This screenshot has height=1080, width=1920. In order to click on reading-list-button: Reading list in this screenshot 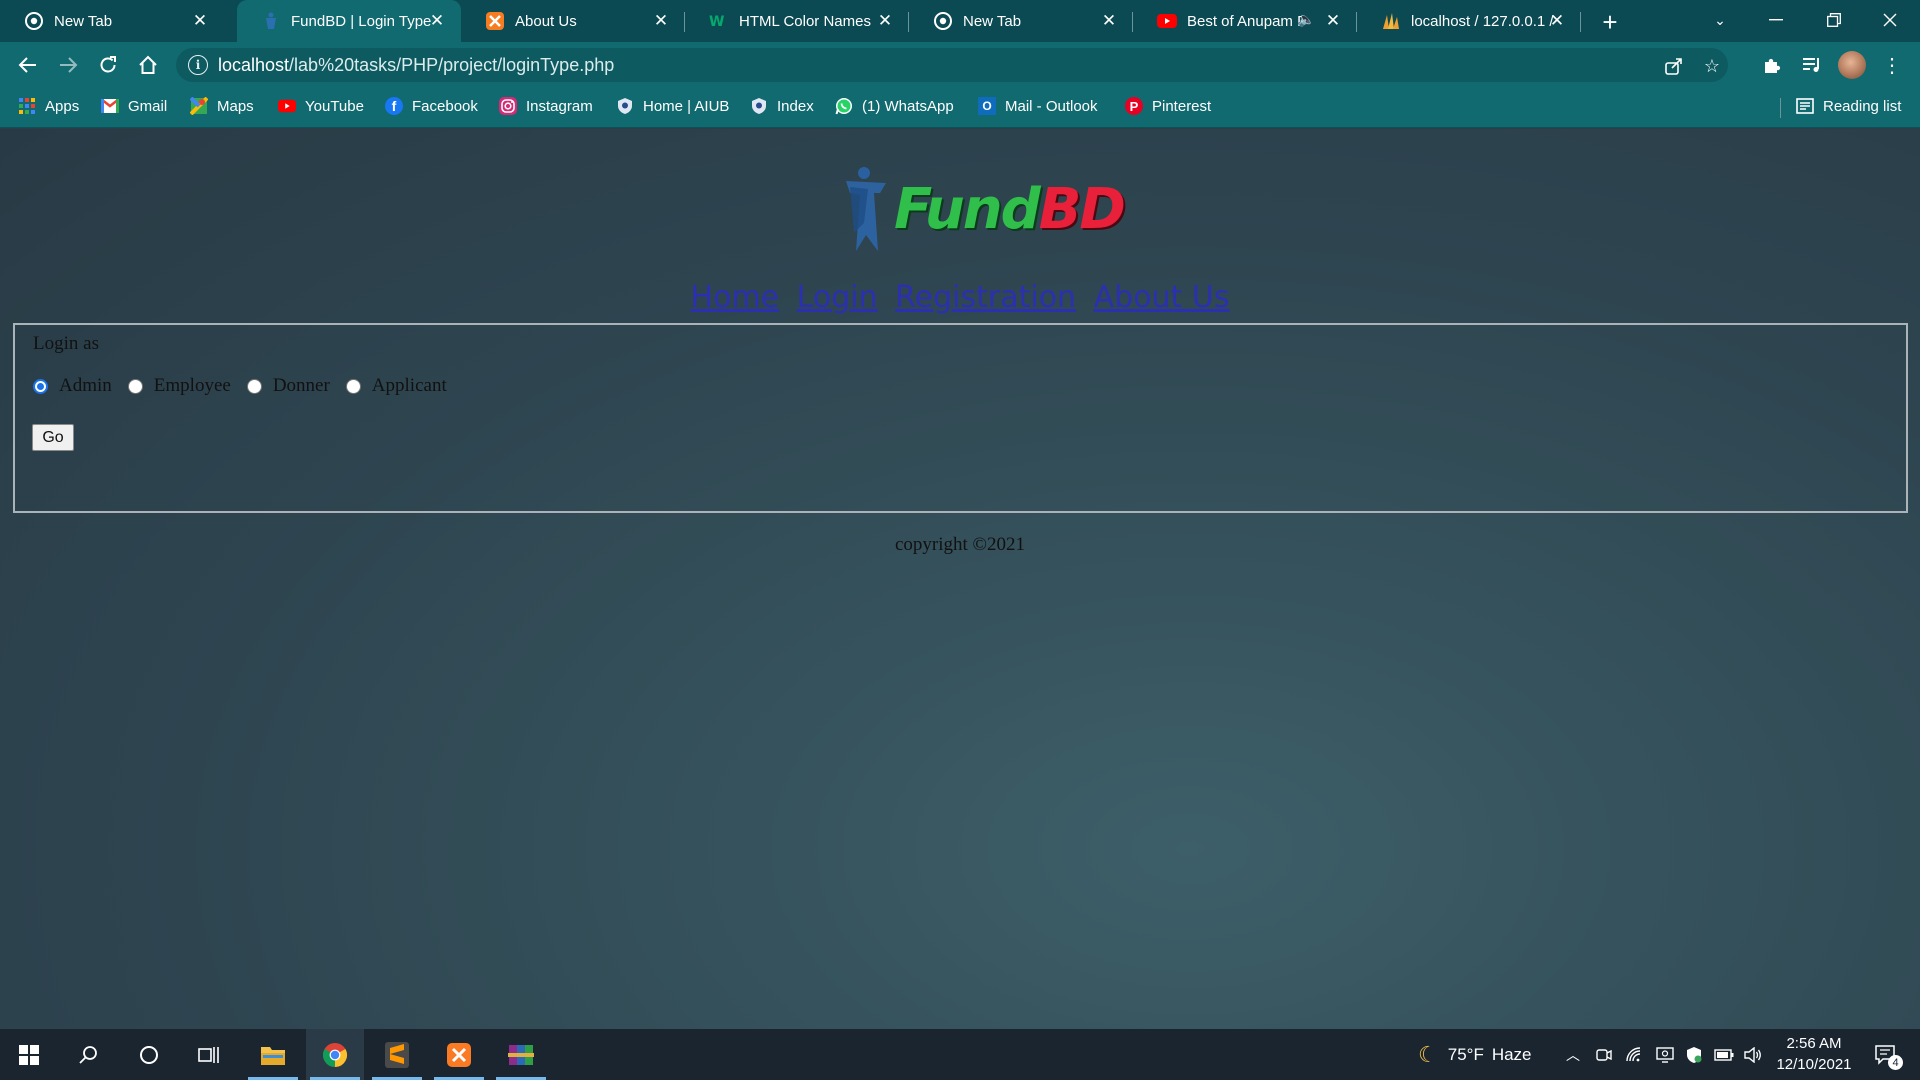, I will do `click(1848, 106)`.